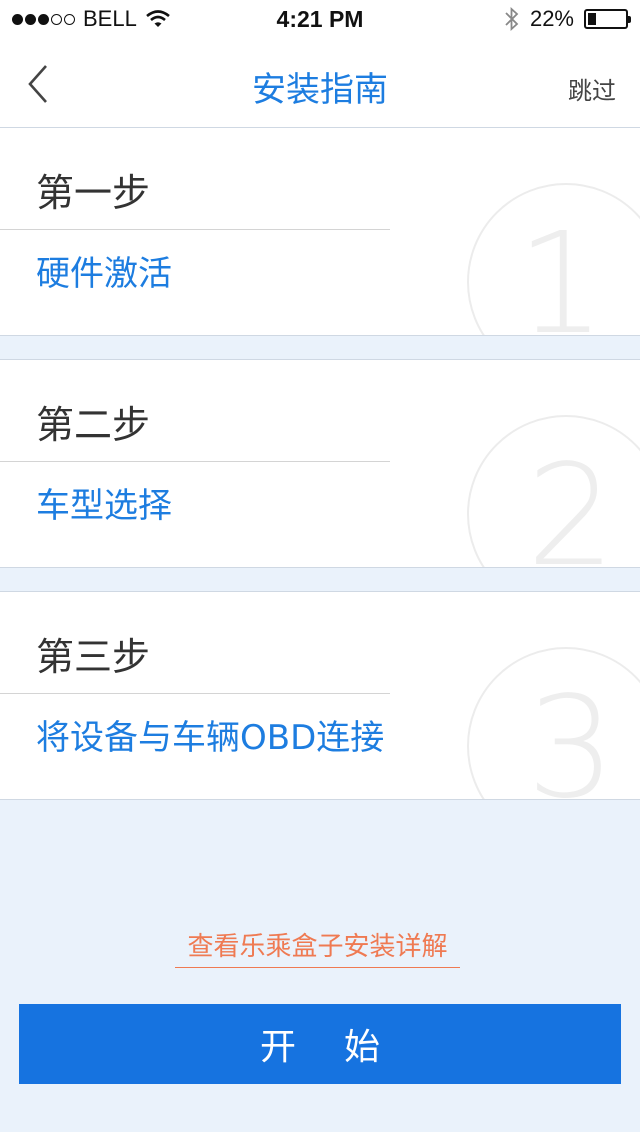  I want to click on step-title: 第三步, so click(93, 657).